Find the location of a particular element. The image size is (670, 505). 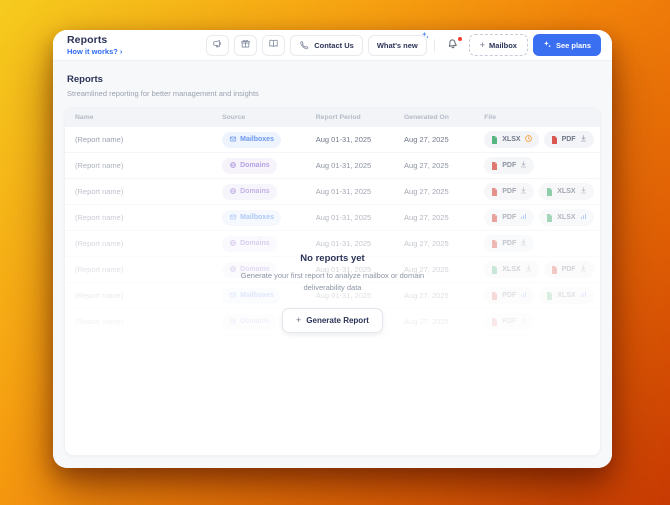

section-title: Reports is located at coordinates (85, 79).